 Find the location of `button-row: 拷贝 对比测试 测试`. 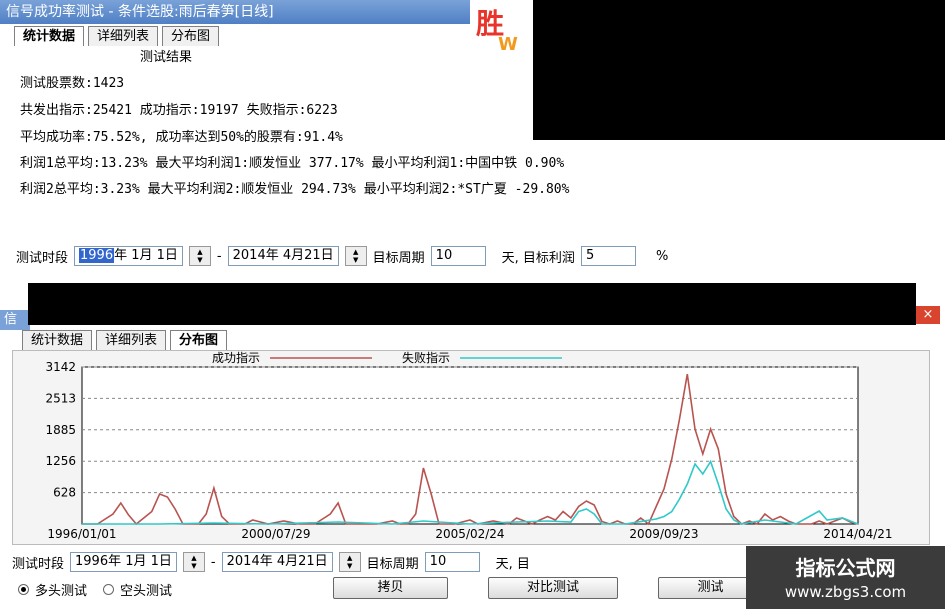

button-row: 拷贝 对比测试 测试 is located at coordinates (548, 588).